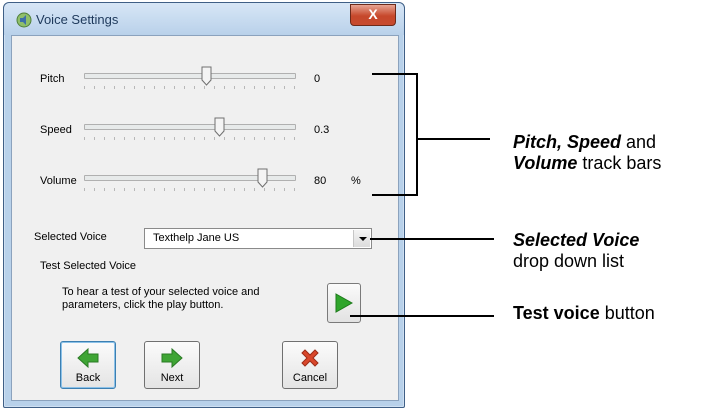  What do you see at coordinates (77, 19) in the screenshot?
I see `window-title: Voice Settings` at bounding box center [77, 19].